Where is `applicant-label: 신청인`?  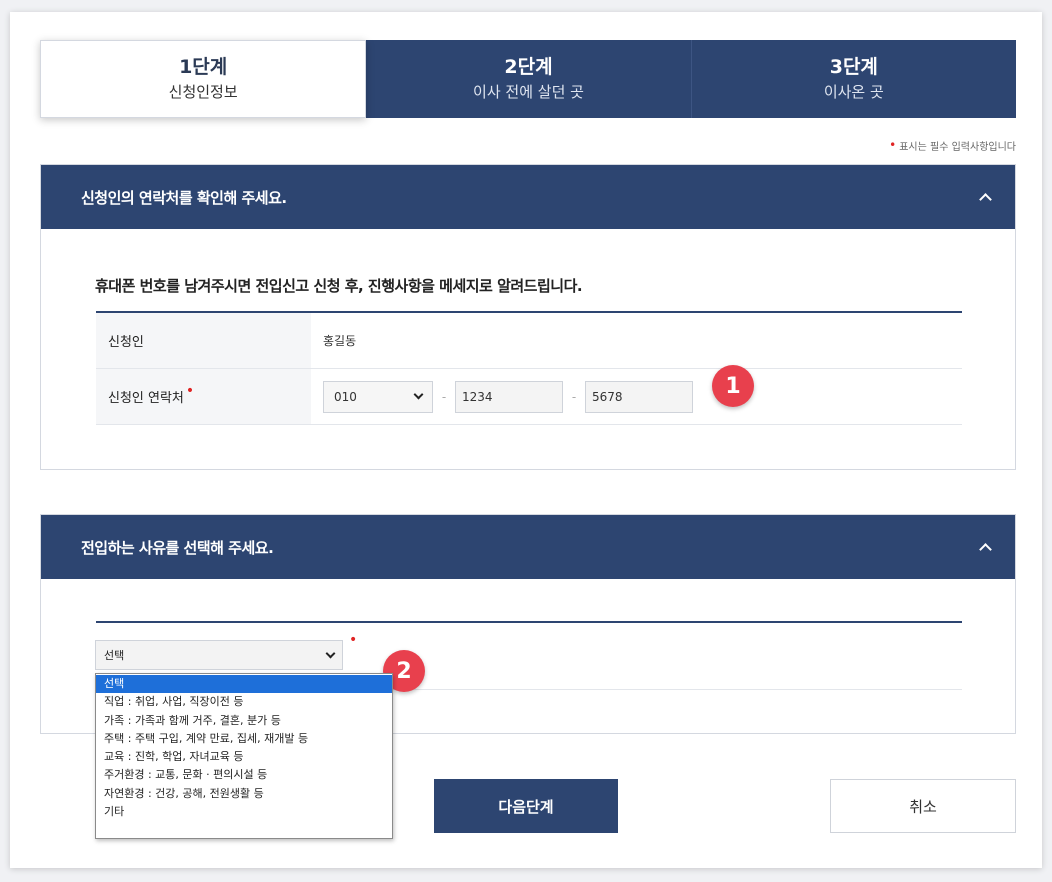 applicant-label: 신청인 is located at coordinates (203, 340).